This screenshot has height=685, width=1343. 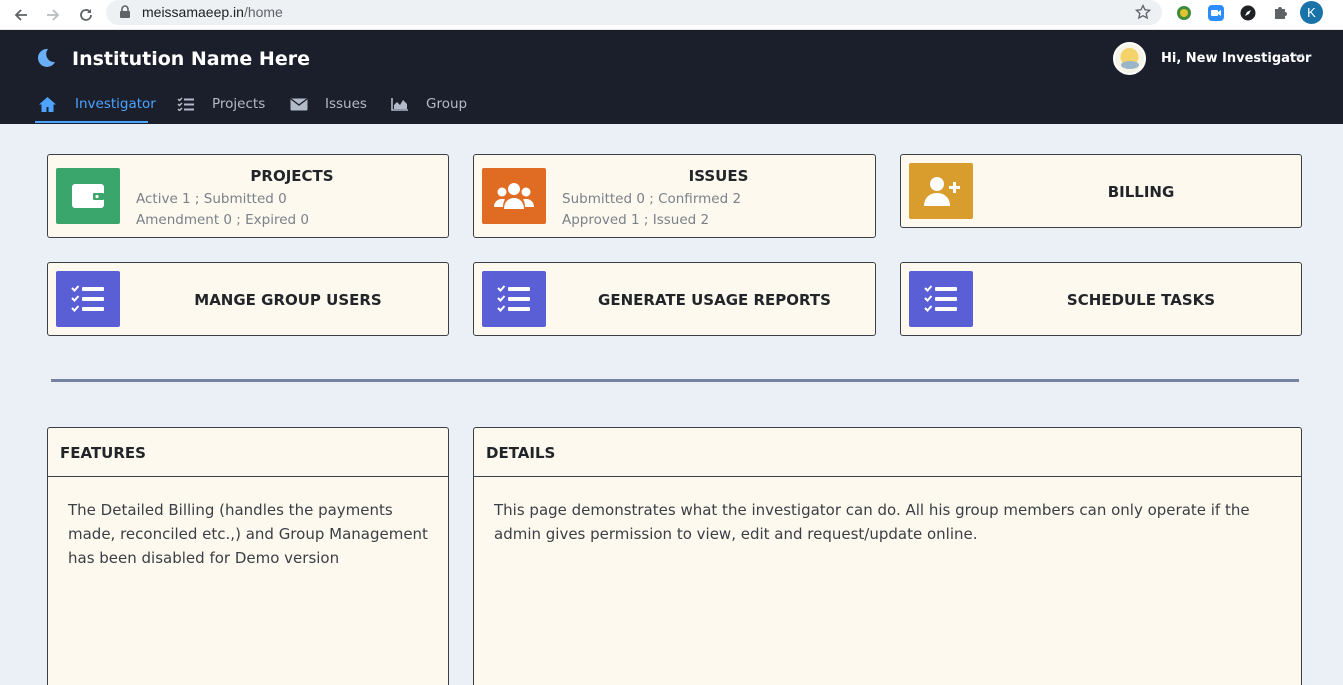 What do you see at coordinates (634, 12) in the screenshot?
I see `address-bar: meissamaeep.in/home` at bounding box center [634, 12].